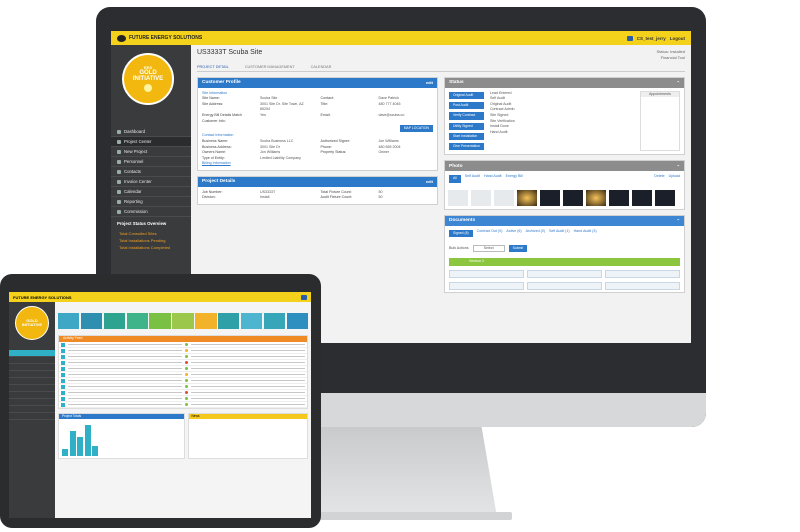  What do you see at coordinates (490, 233) in the screenshot?
I see `doc-tab: Contract Out (0)` at bounding box center [490, 233].